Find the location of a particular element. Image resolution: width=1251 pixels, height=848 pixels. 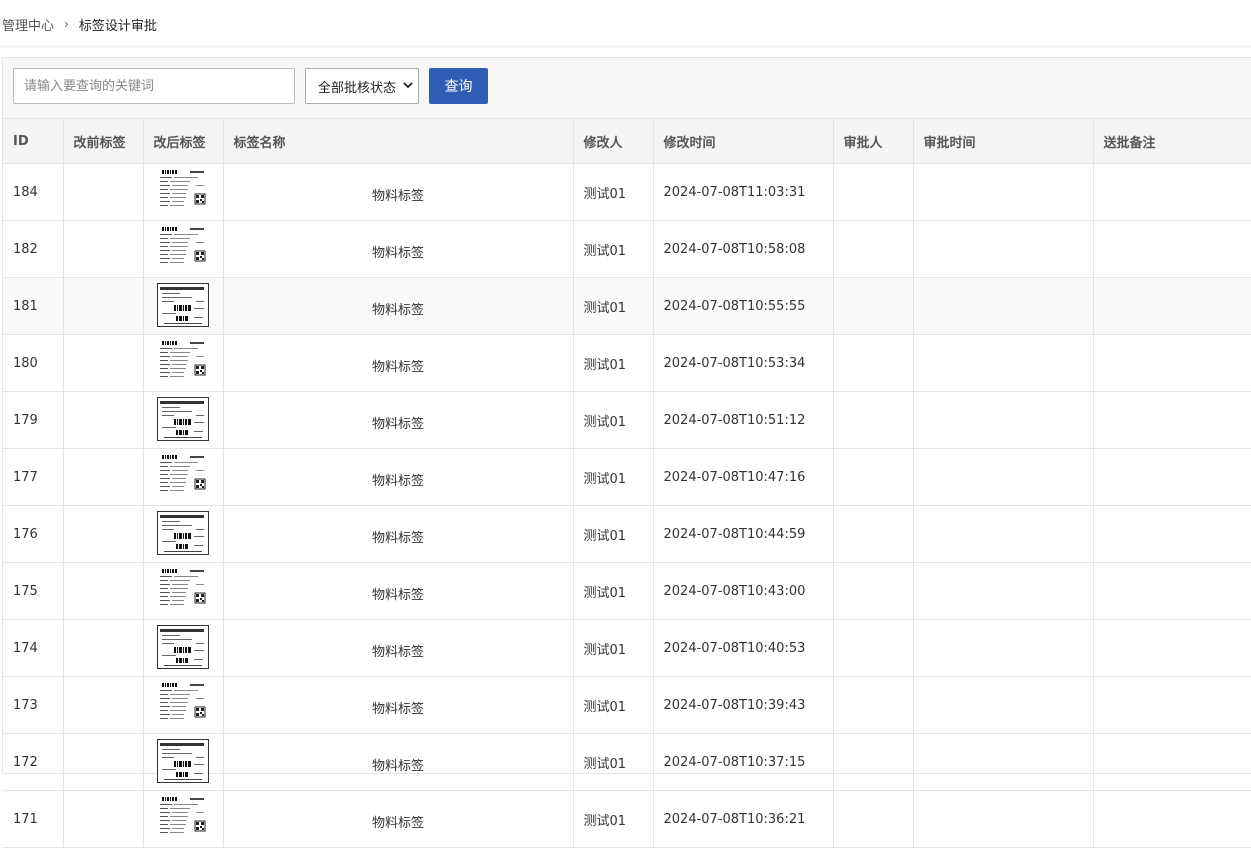

cell-modify-time: 2024-07-08T10:44:59 is located at coordinates (743, 534).